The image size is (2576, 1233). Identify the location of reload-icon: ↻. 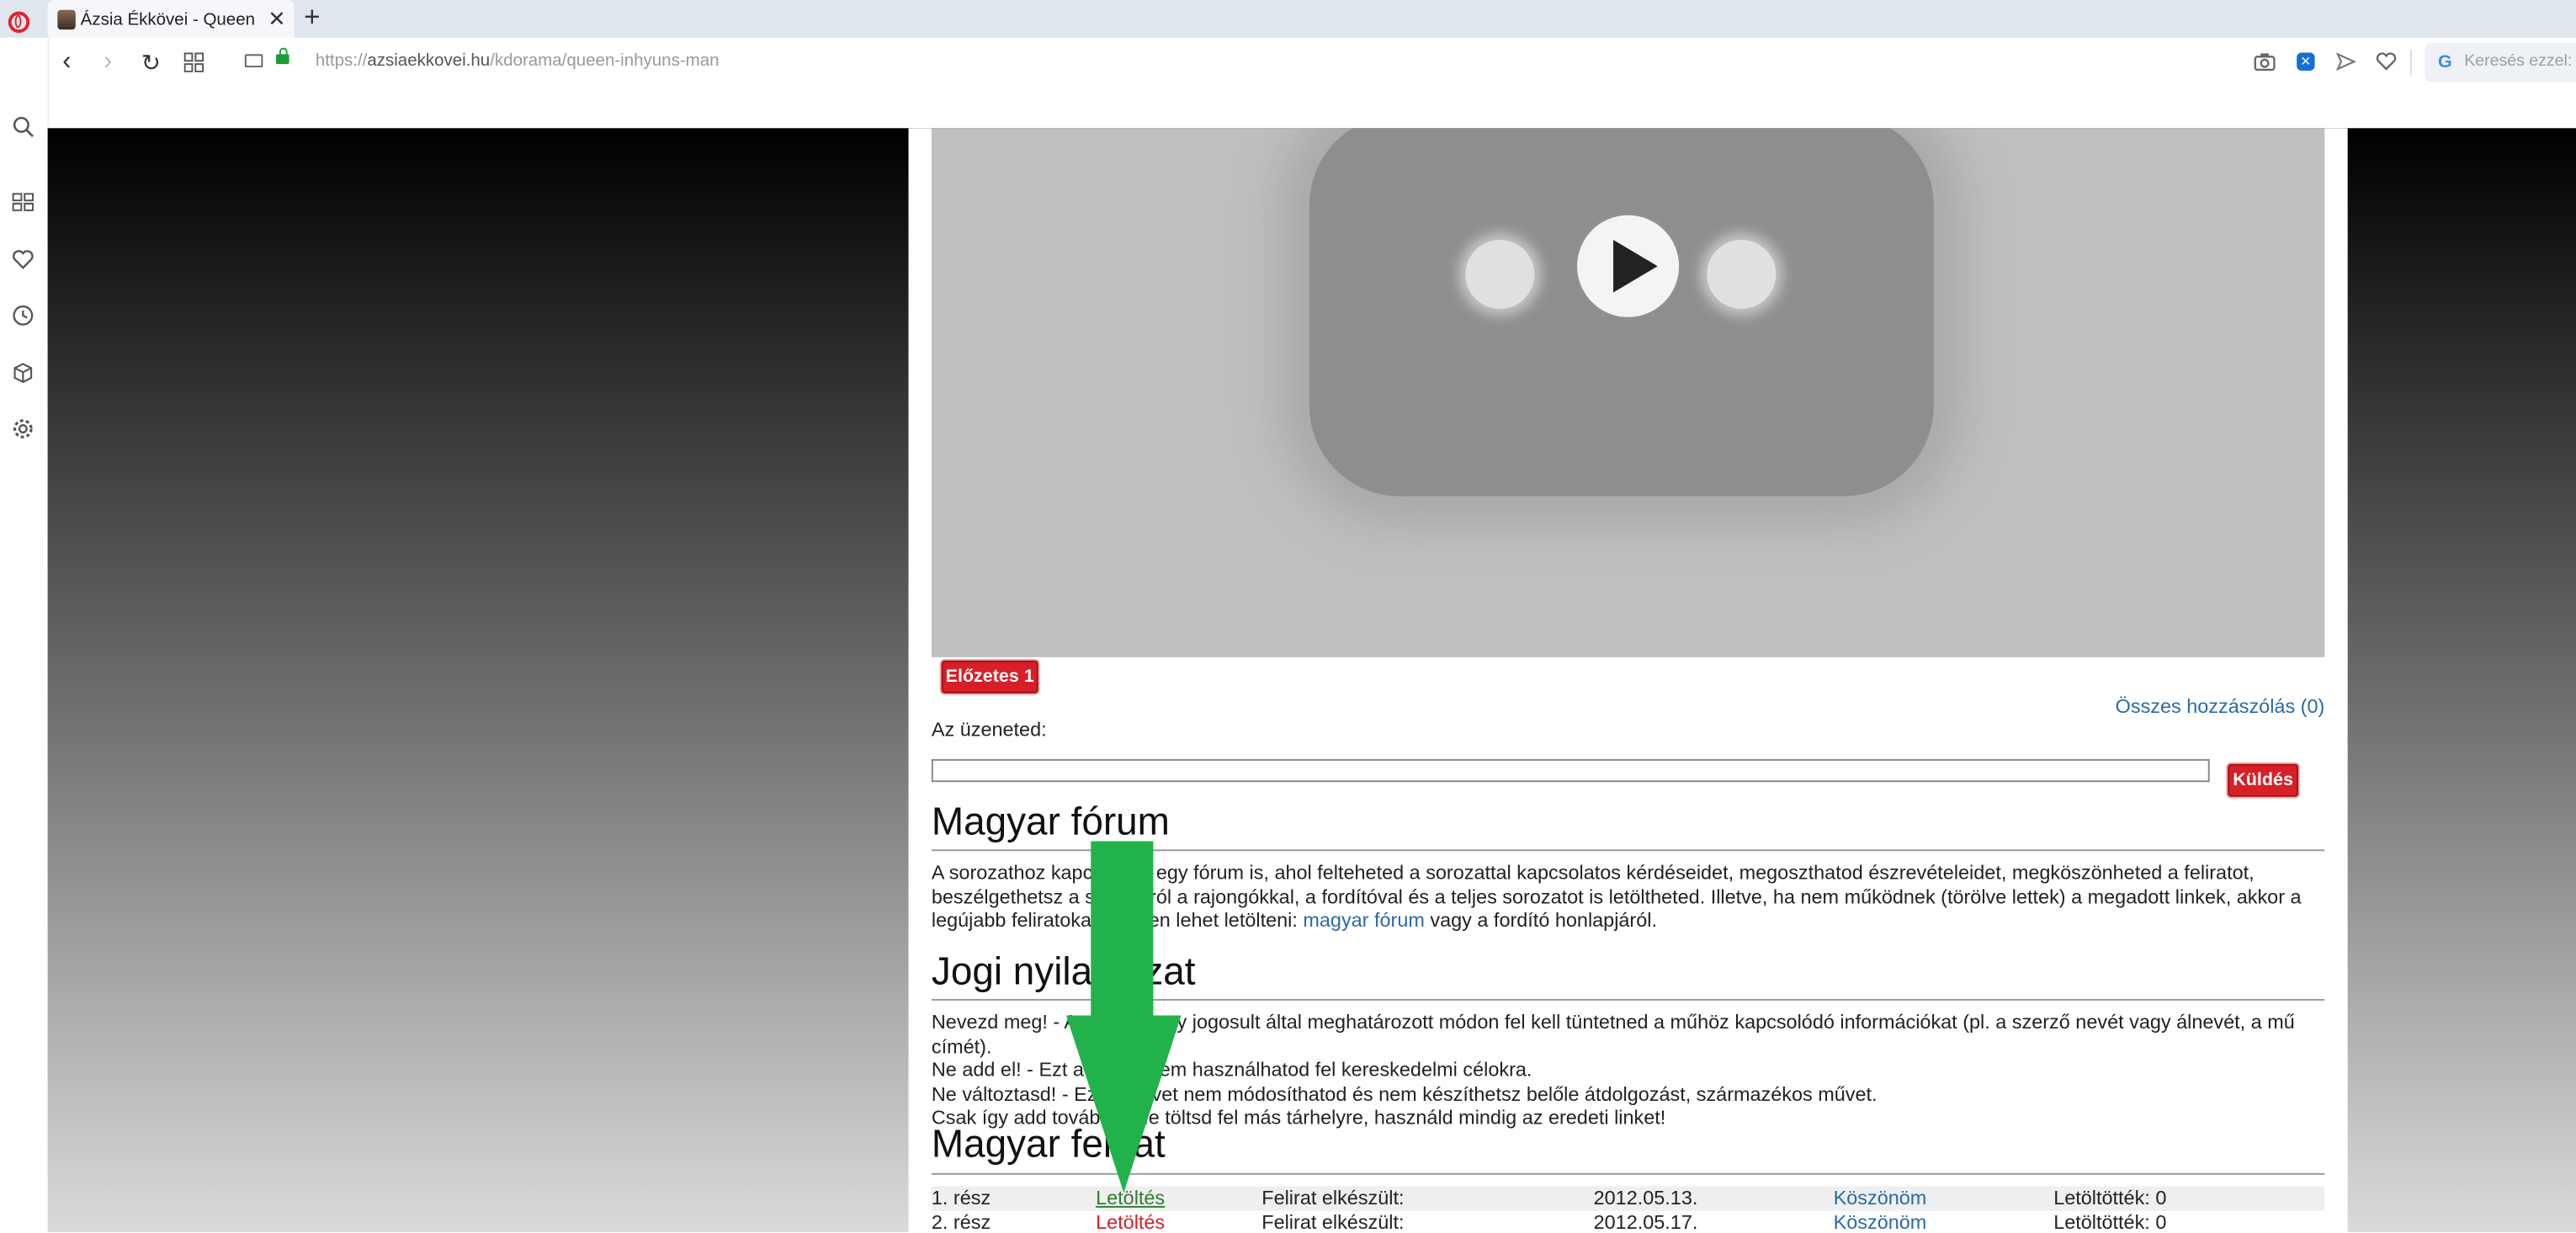
(151, 62).